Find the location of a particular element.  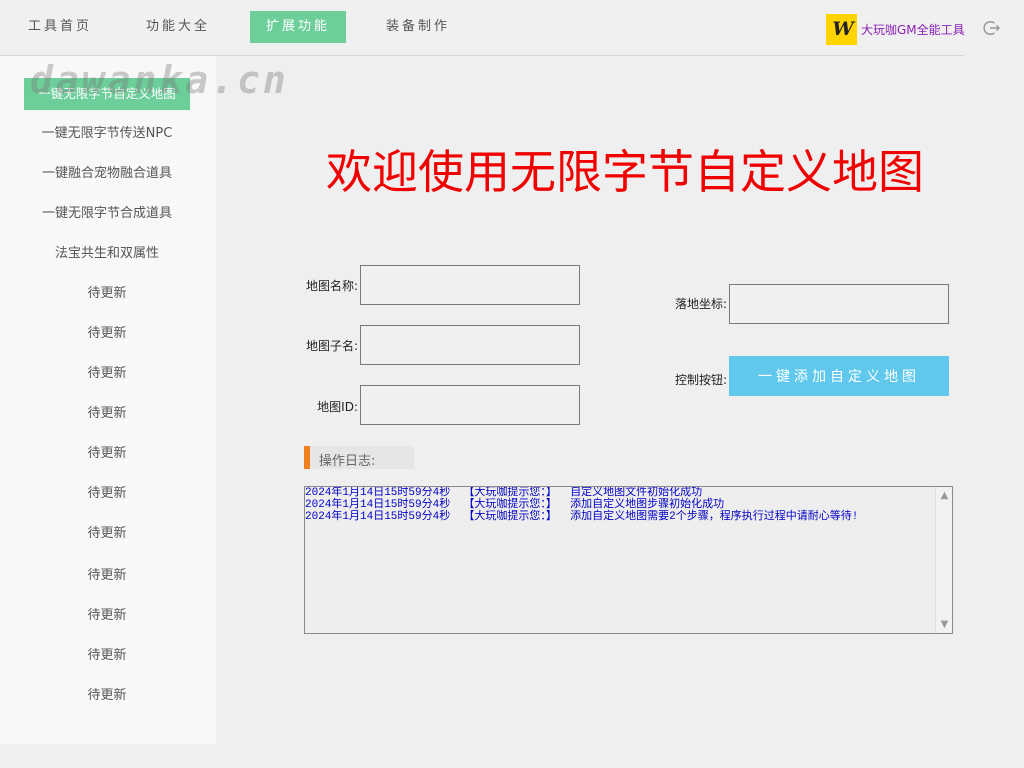

brand-name: 大玩咖GM全能工具 is located at coordinates (913, 29).